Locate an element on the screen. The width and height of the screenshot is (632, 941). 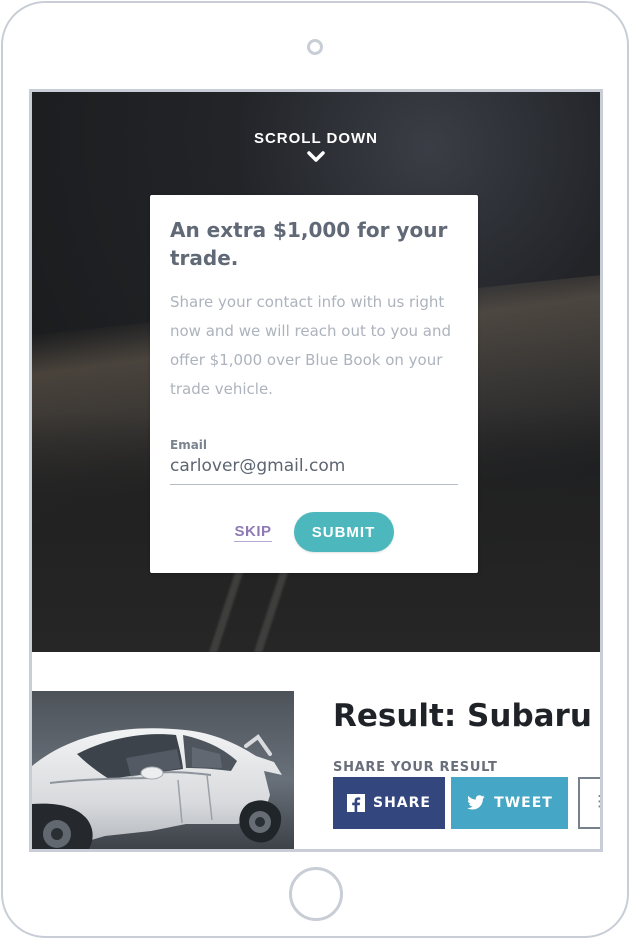
email-label: Email is located at coordinates (189, 445).